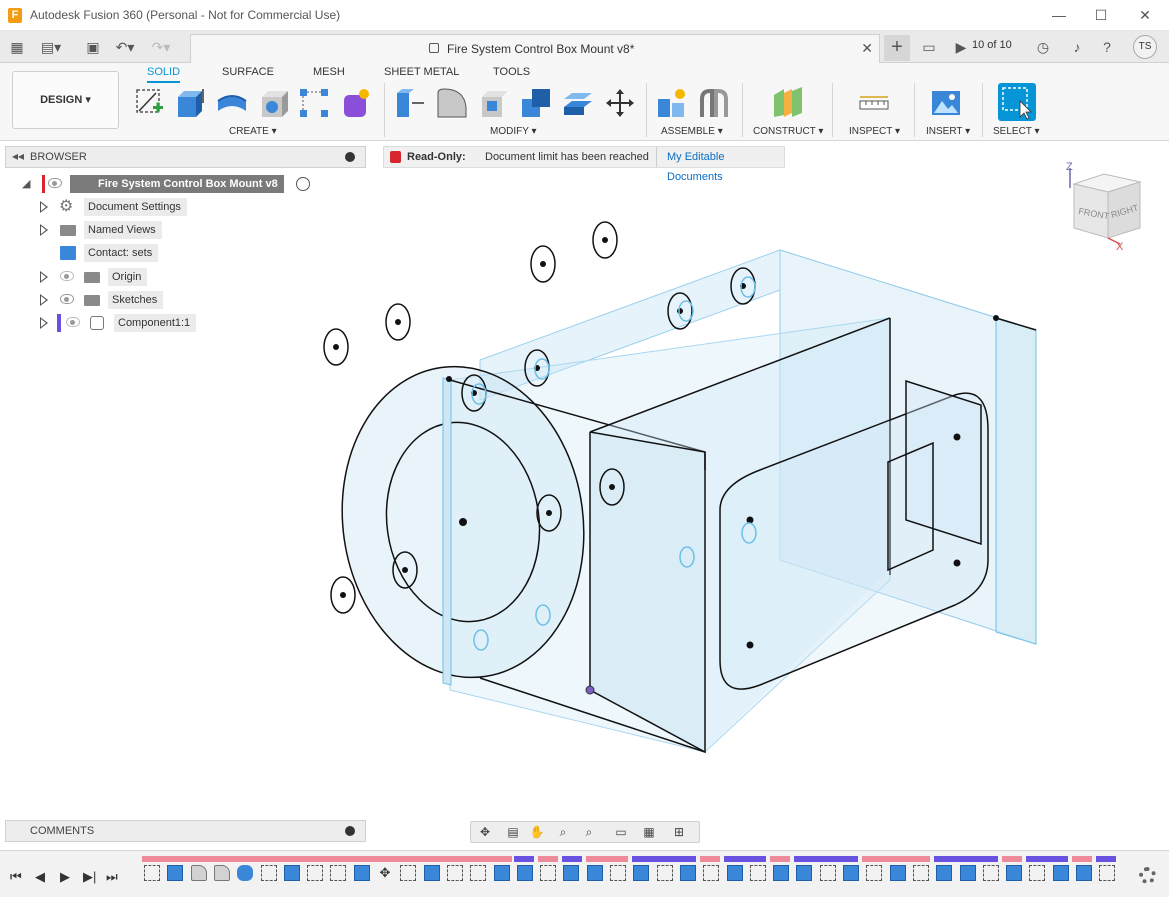  Describe the element at coordinates (594, 873) in the screenshot. I see `timeline-combine-icon` at that location.